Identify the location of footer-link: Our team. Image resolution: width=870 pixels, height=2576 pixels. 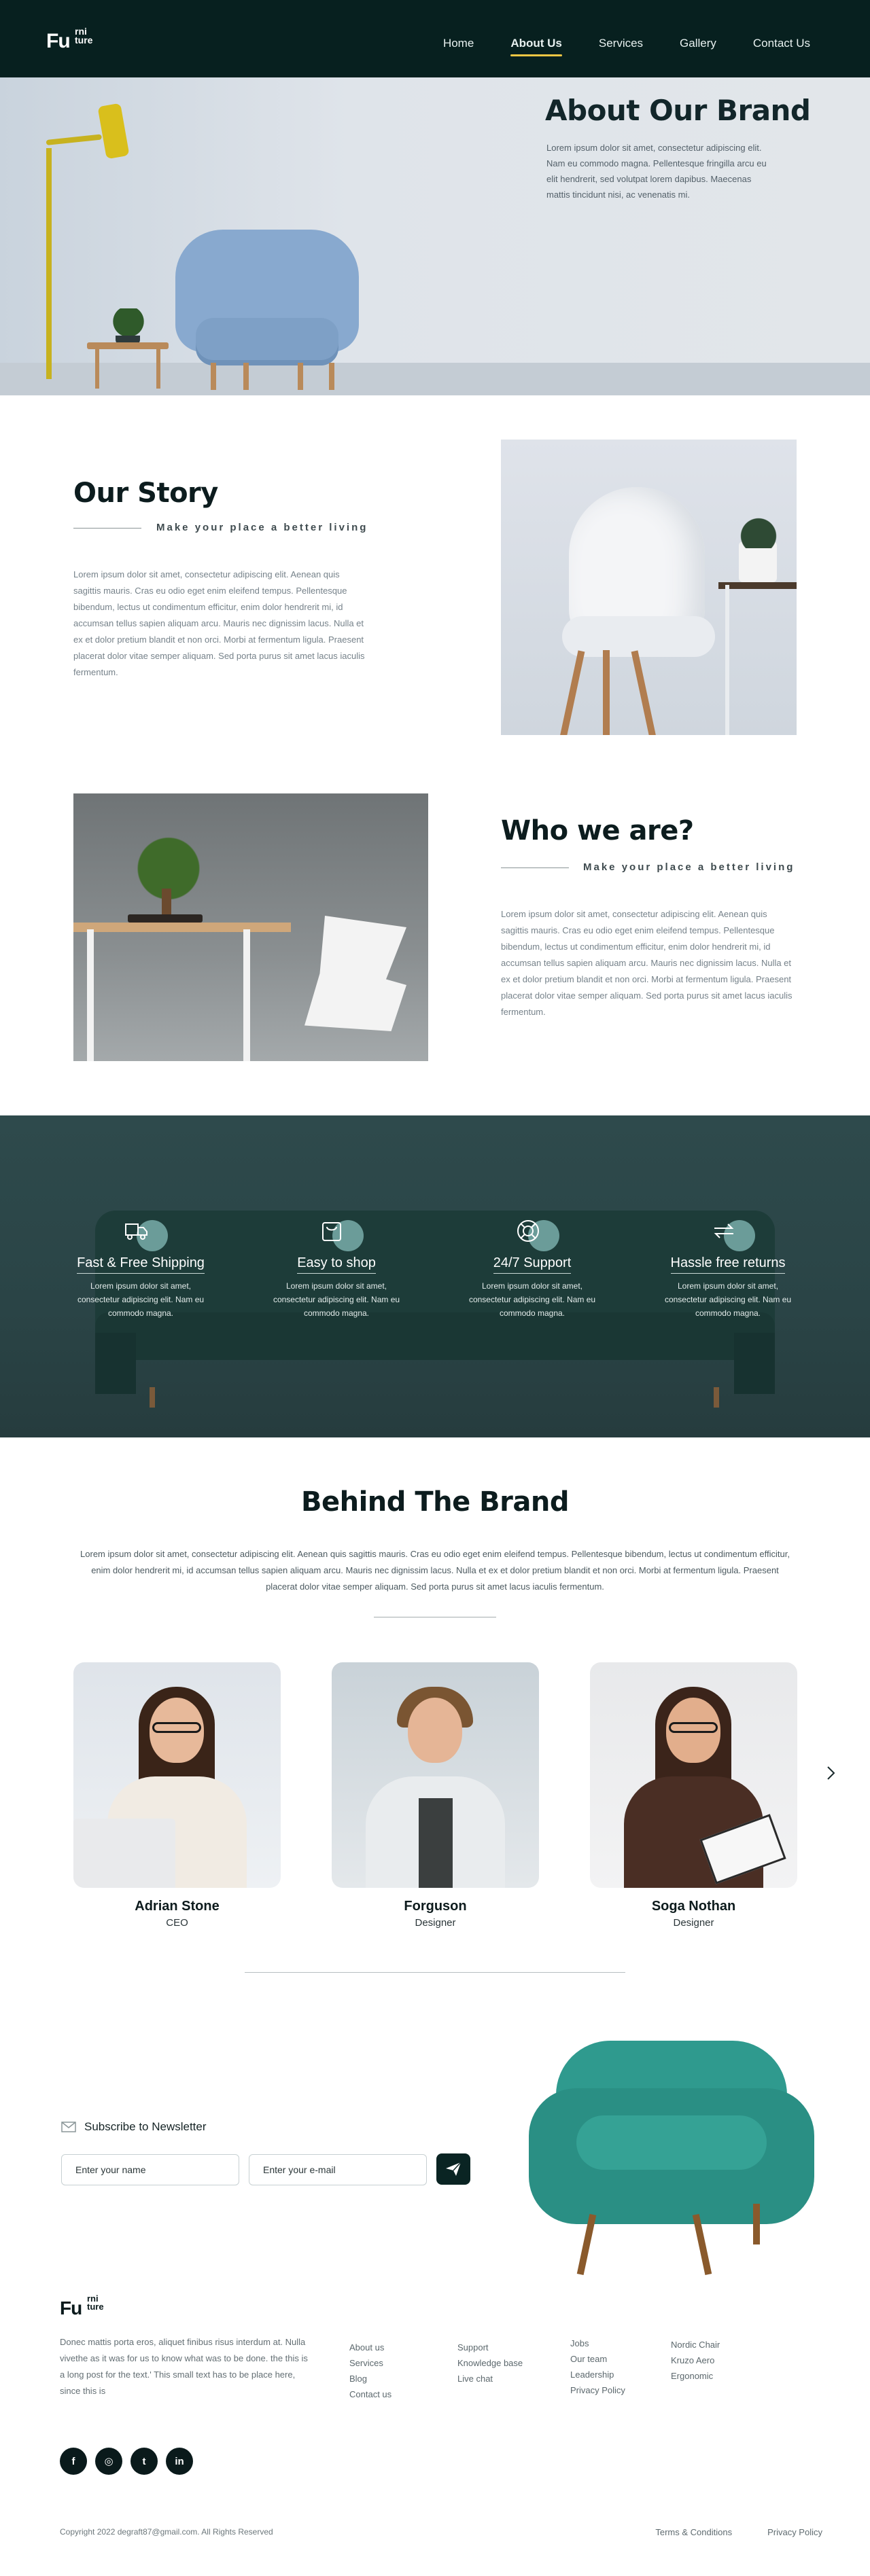
(597, 2359).